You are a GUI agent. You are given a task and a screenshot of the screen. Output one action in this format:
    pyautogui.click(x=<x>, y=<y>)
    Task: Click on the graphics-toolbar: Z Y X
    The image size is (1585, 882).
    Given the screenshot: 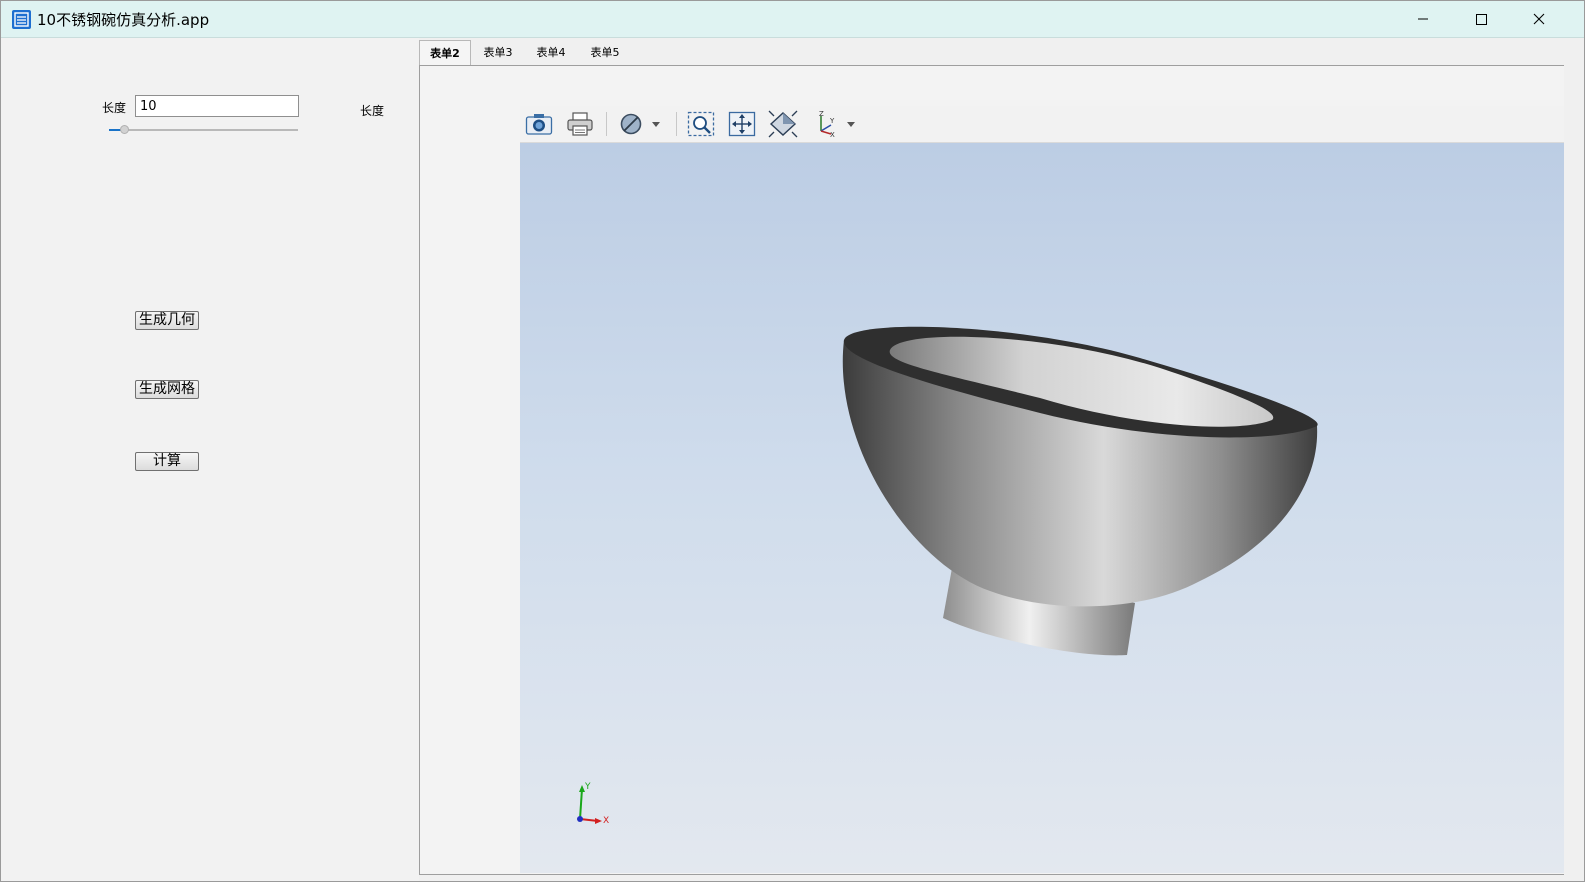 What is the action you would take?
    pyautogui.click(x=1042, y=124)
    